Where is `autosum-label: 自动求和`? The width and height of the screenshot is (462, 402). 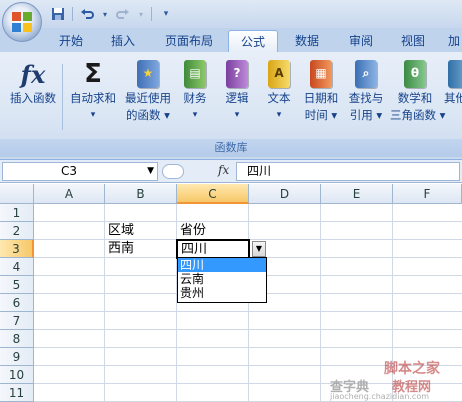 autosum-label: 自动求和 is located at coordinates (93, 98).